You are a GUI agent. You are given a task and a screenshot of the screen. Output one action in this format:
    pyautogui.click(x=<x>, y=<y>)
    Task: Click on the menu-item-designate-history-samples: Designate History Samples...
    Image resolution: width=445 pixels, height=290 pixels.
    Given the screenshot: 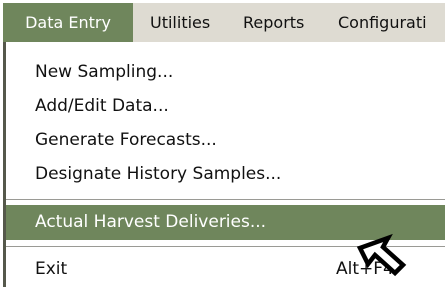 What is the action you would take?
    pyautogui.click(x=225, y=174)
    